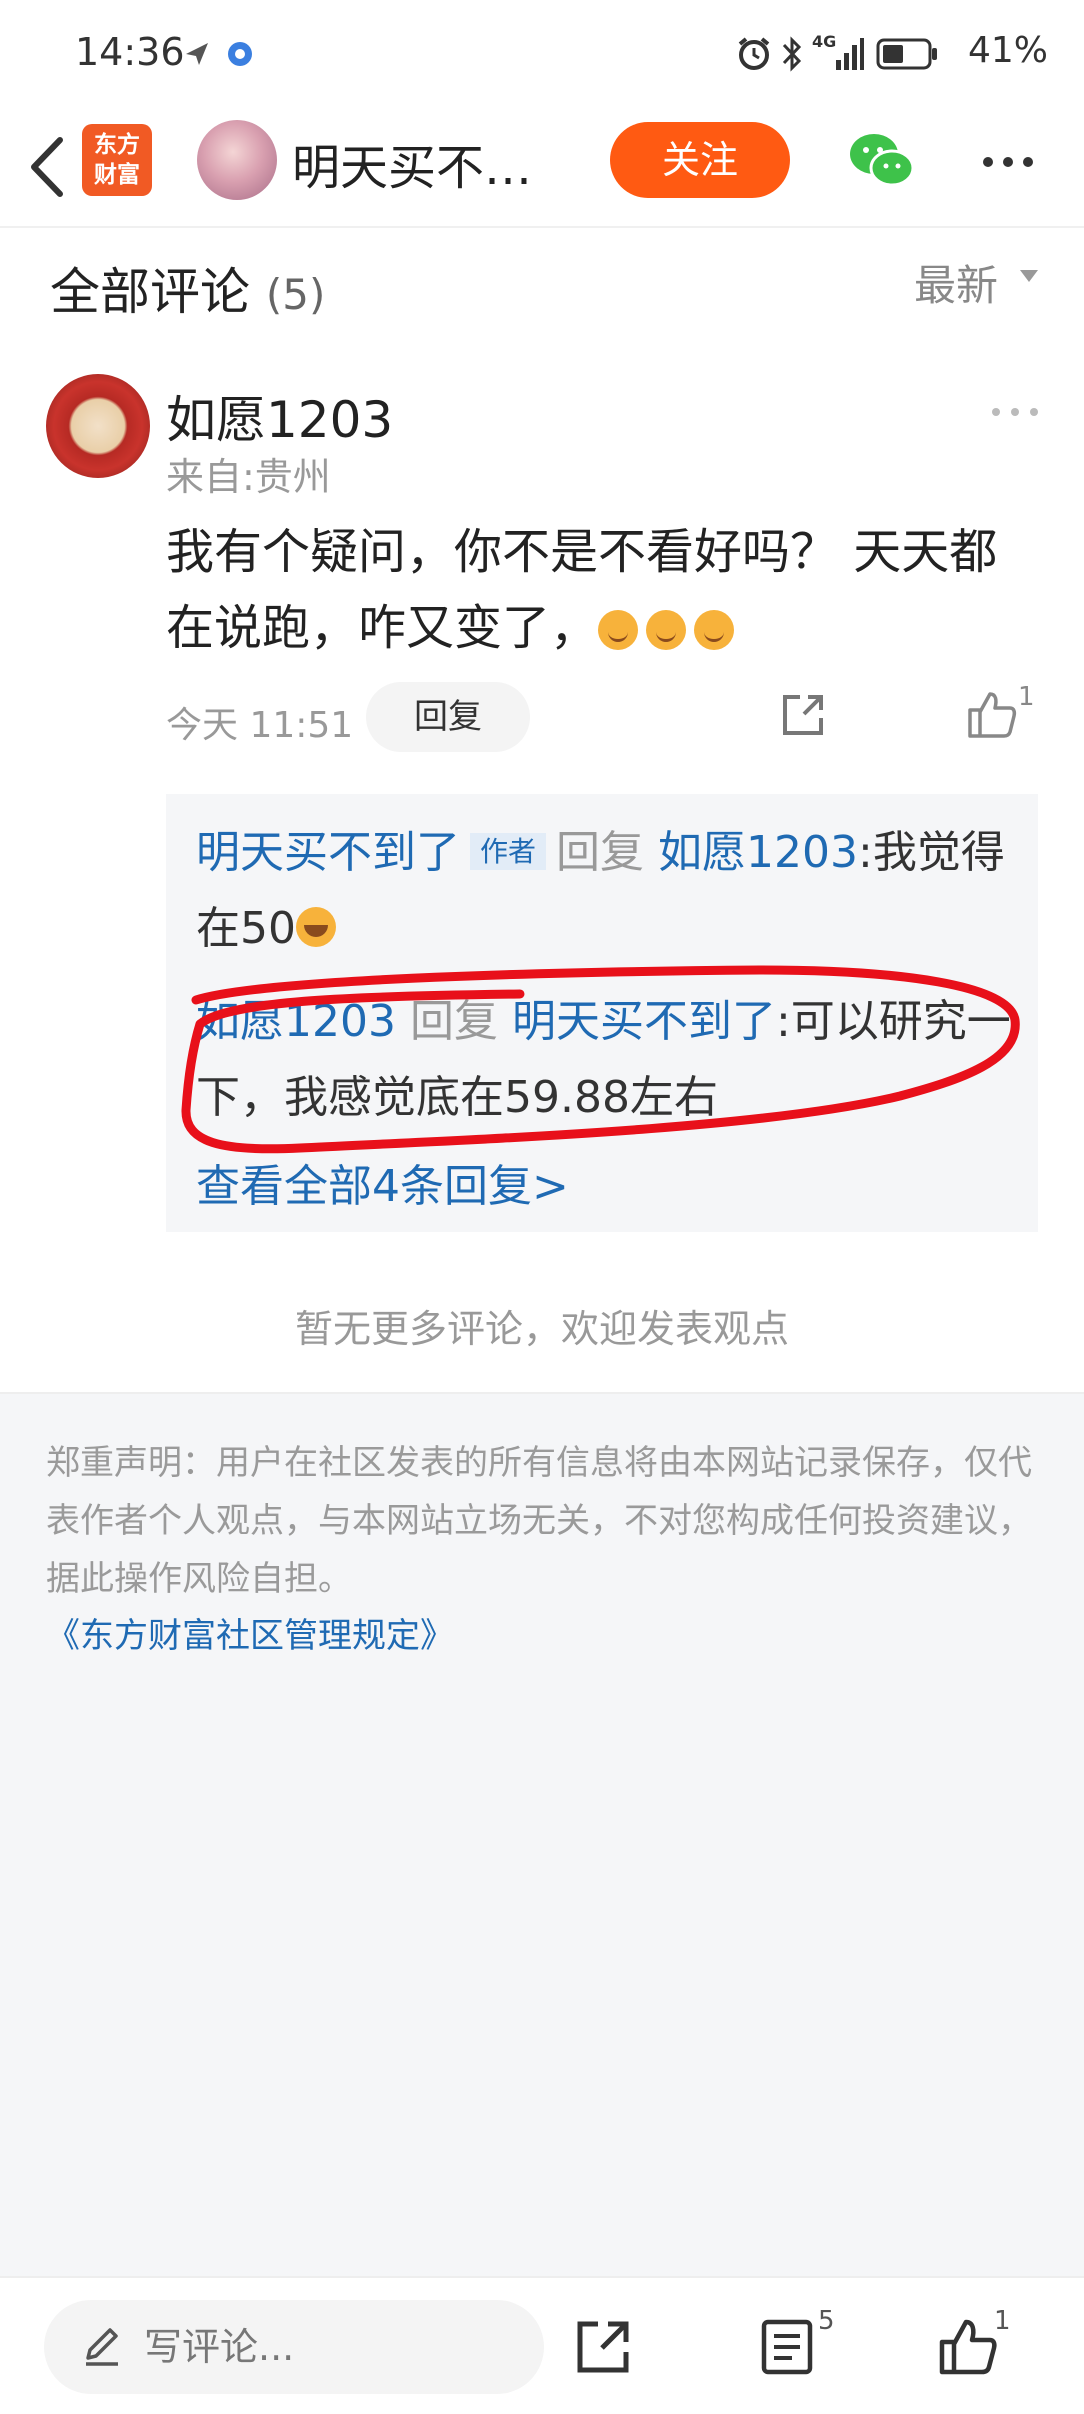 The image size is (1084, 2414). I want to click on bluetooth-icon, so click(792, 54).